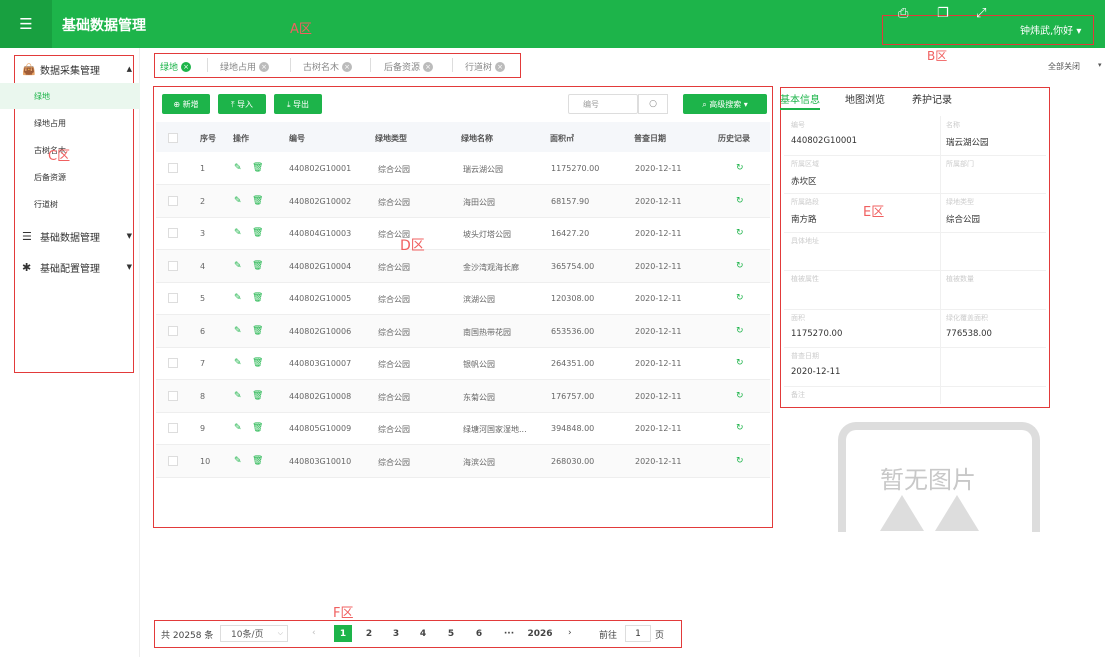 This screenshot has height=657, width=1105. Describe the element at coordinates (485, 66) in the screenshot. I see `tab-street-trees: 行道树 ×` at that location.